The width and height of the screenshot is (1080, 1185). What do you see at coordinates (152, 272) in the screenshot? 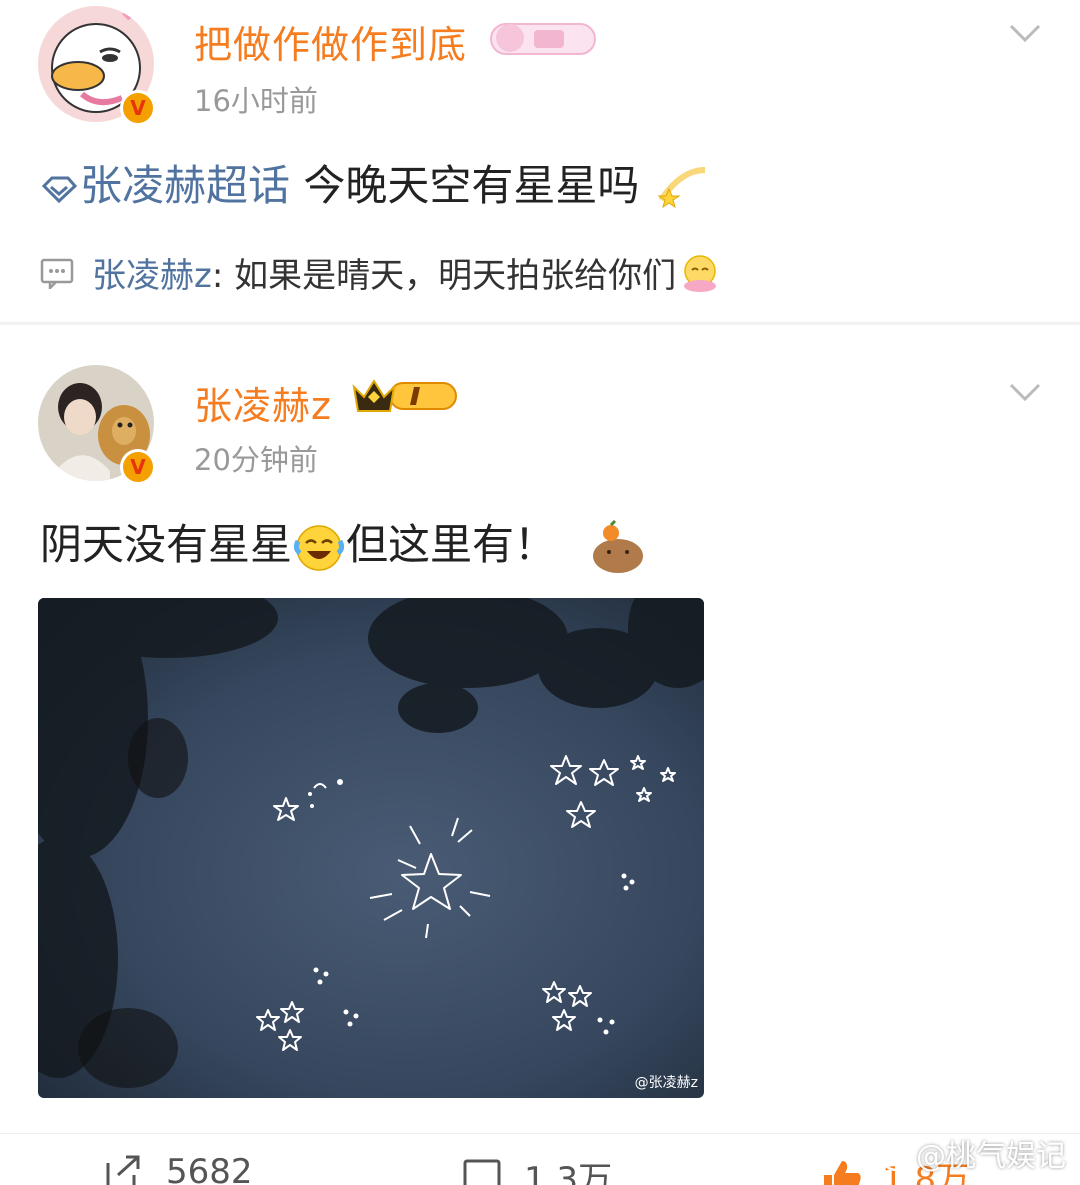
I see `comment-author: 张凌赫z` at bounding box center [152, 272].